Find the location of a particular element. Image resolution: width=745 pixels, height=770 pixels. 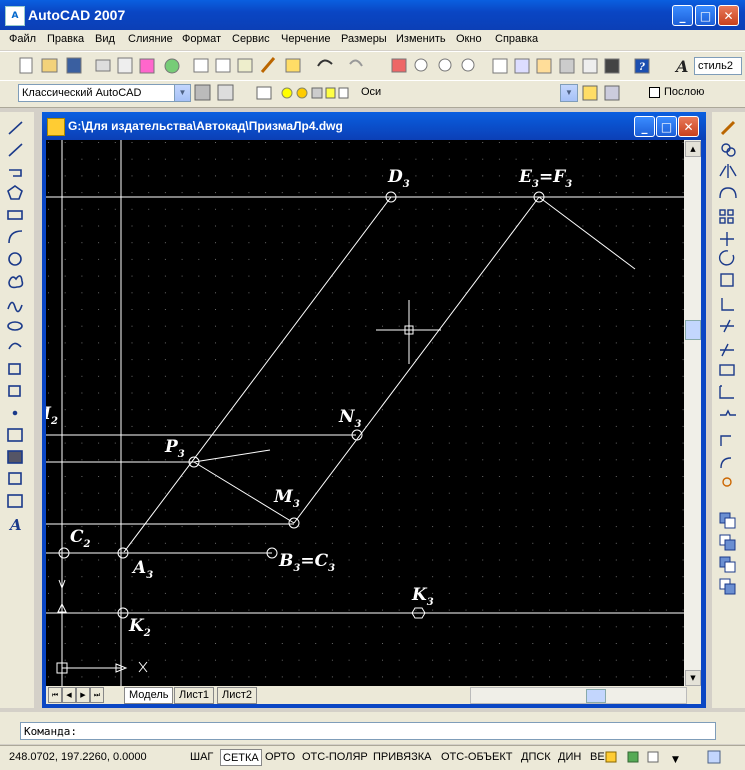

menu-help: Справка is located at coordinates (516, 39).